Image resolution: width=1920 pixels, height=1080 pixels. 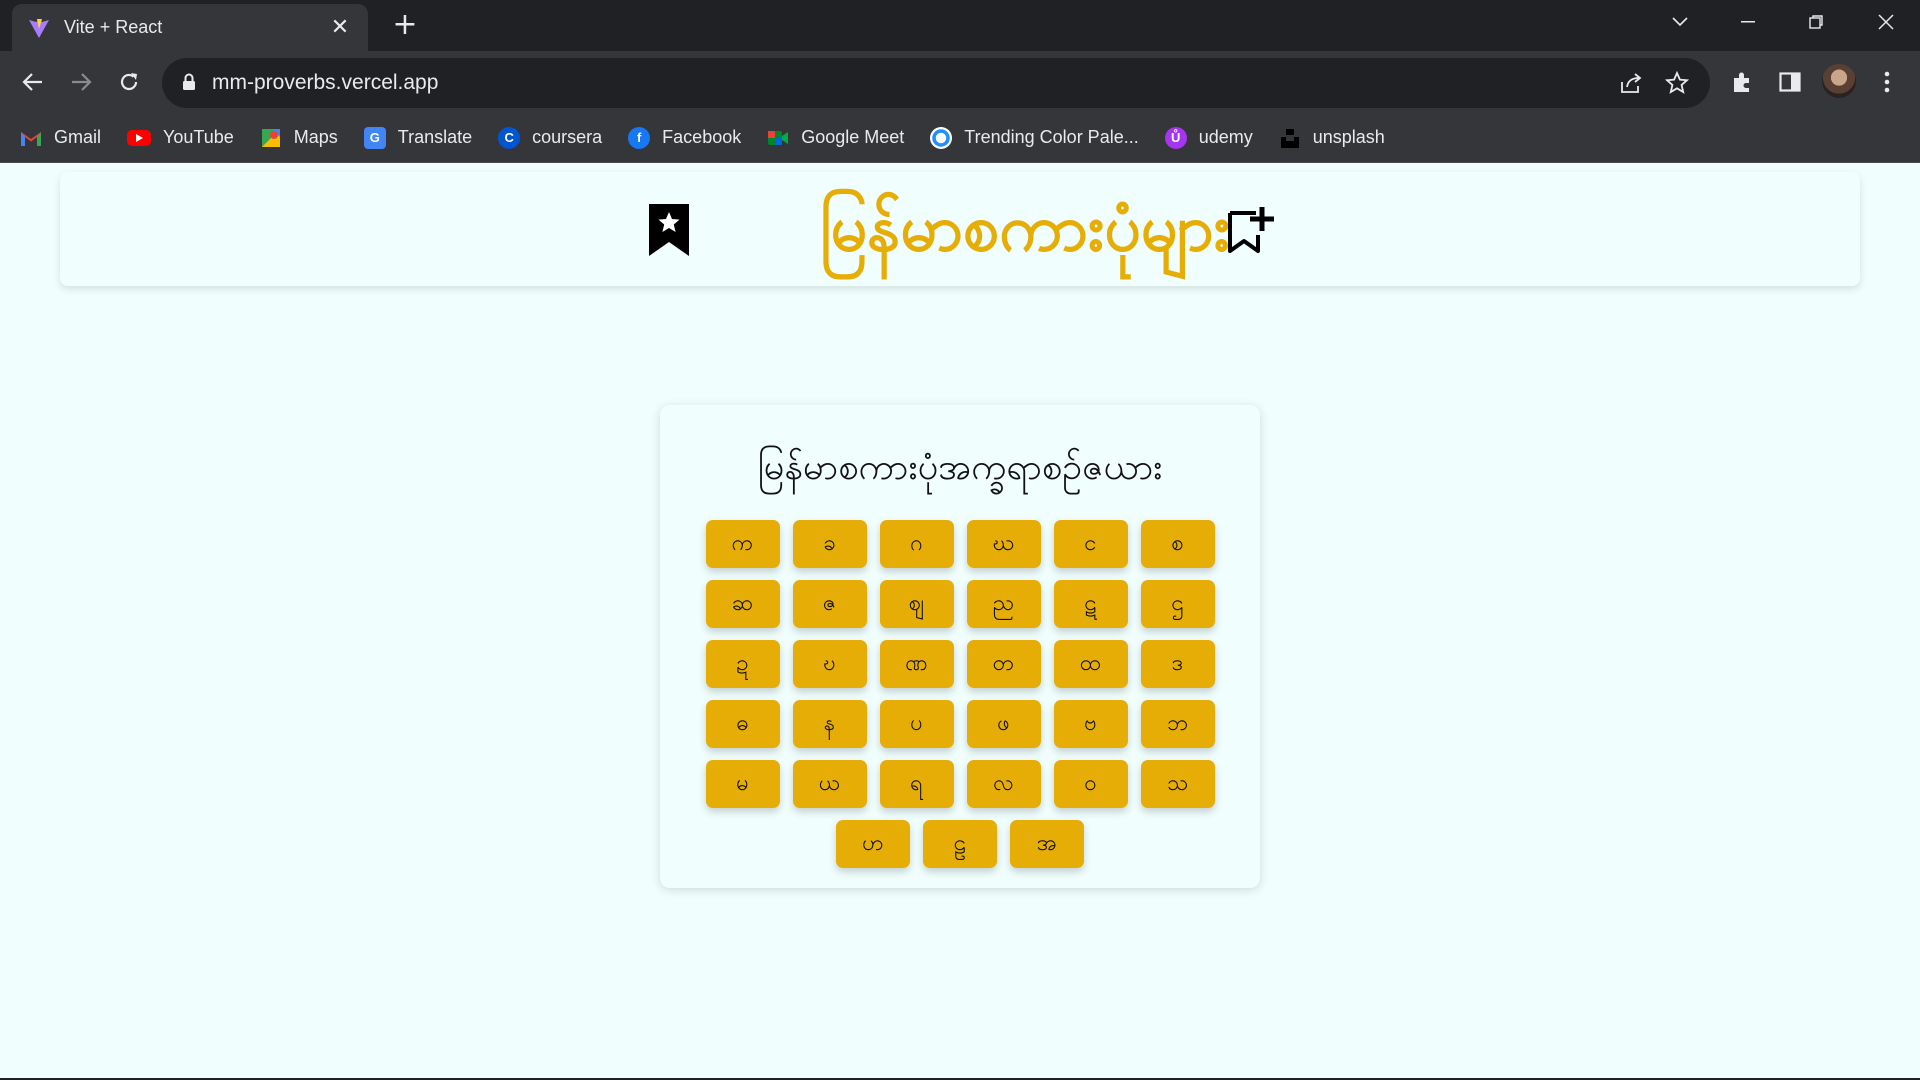 I want to click on forward-icon, so click(x=81, y=82).